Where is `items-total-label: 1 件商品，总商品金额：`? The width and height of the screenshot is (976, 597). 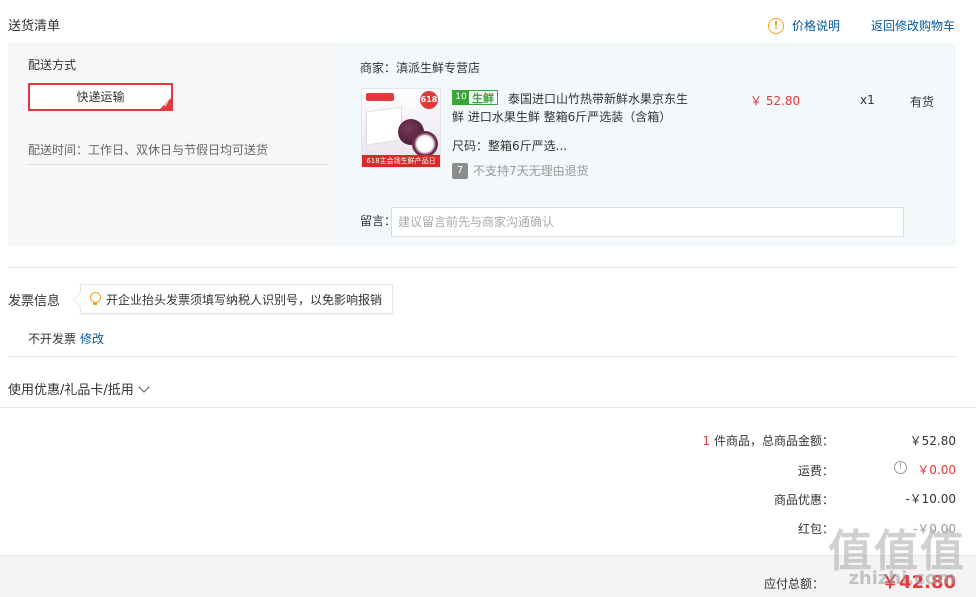
items-total-label: 1 件商品，总商品金额： is located at coordinates (768, 440).